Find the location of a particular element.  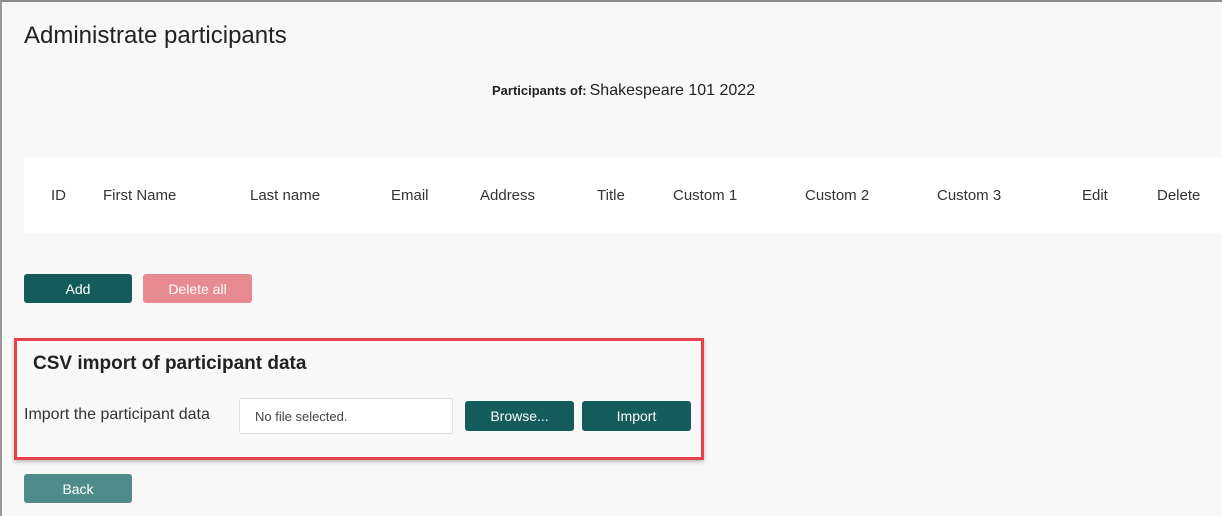

column-header-edit: Edit is located at coordinates (1095, 195).